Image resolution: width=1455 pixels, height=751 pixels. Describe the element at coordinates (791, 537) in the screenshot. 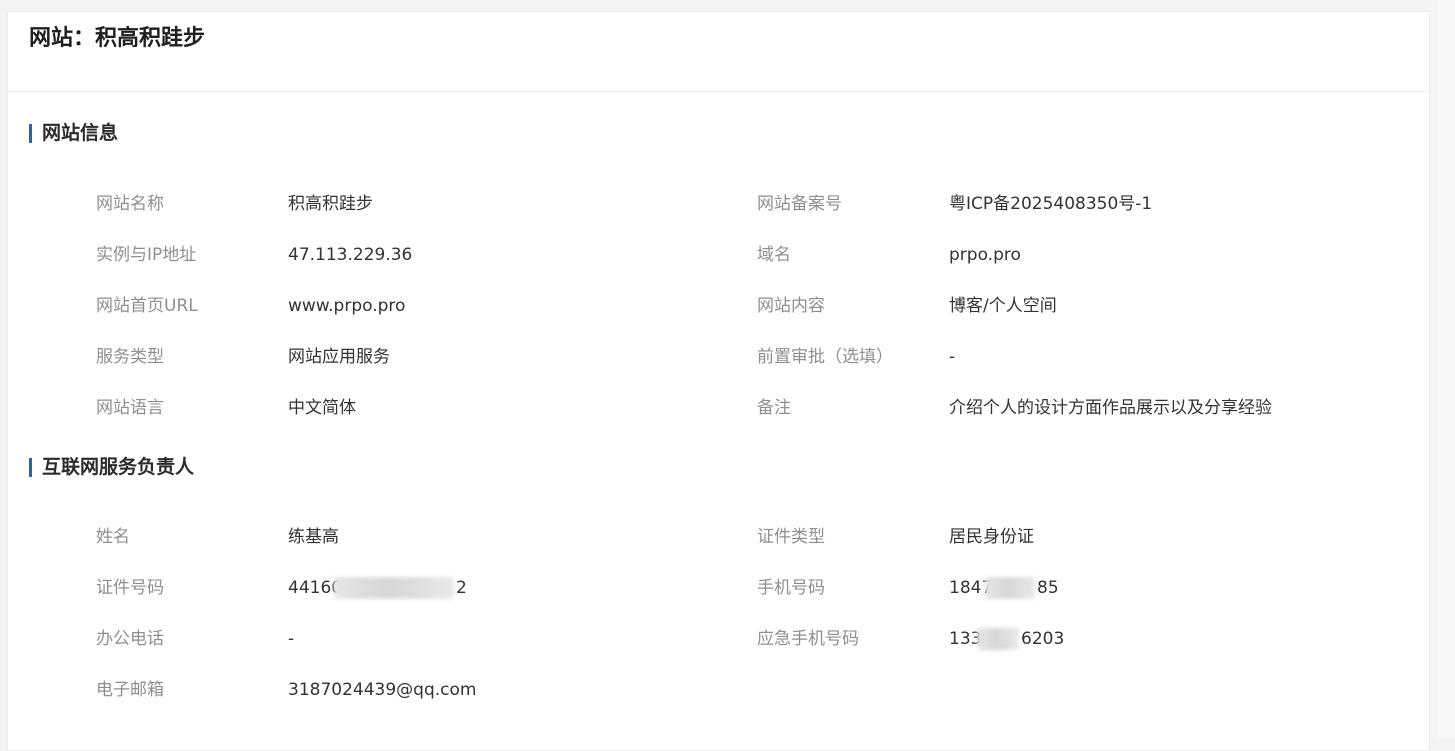

I see `label-id-type: 证件类型` at that location.